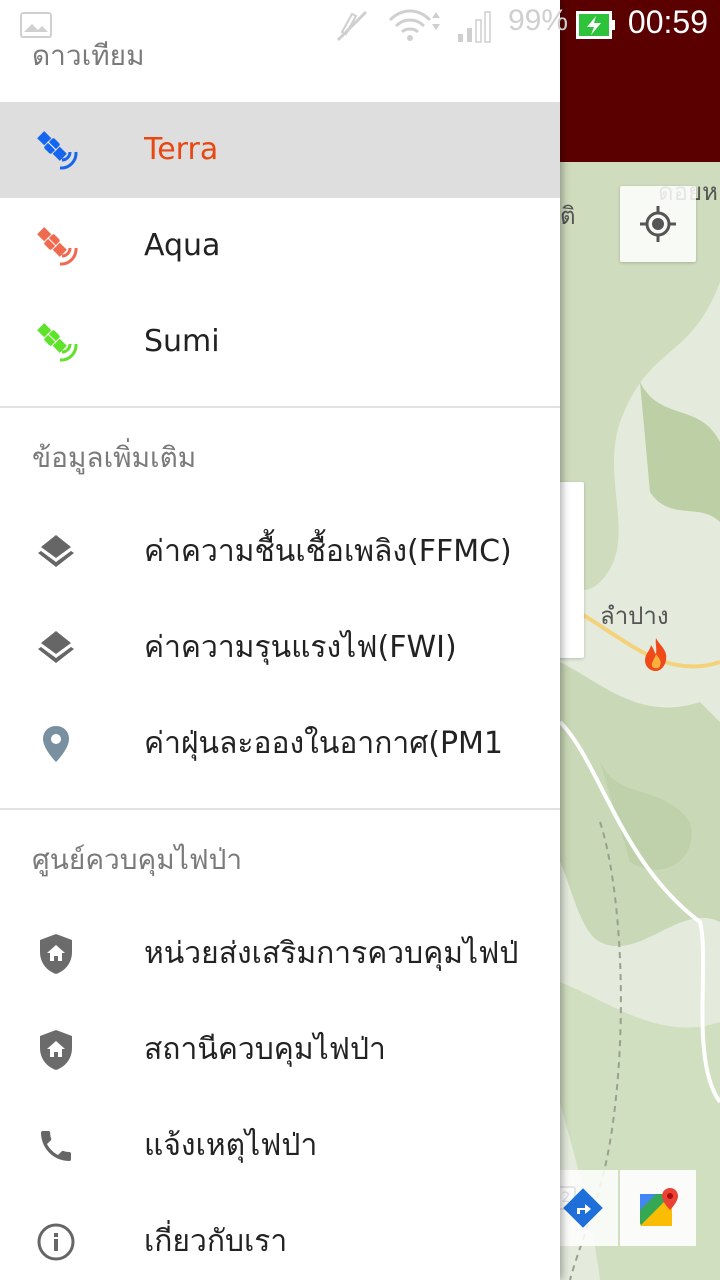 Image resolution: width=720 pixels, height=1280 pixels. I want to click on phone-icon, so click(56, 1146).